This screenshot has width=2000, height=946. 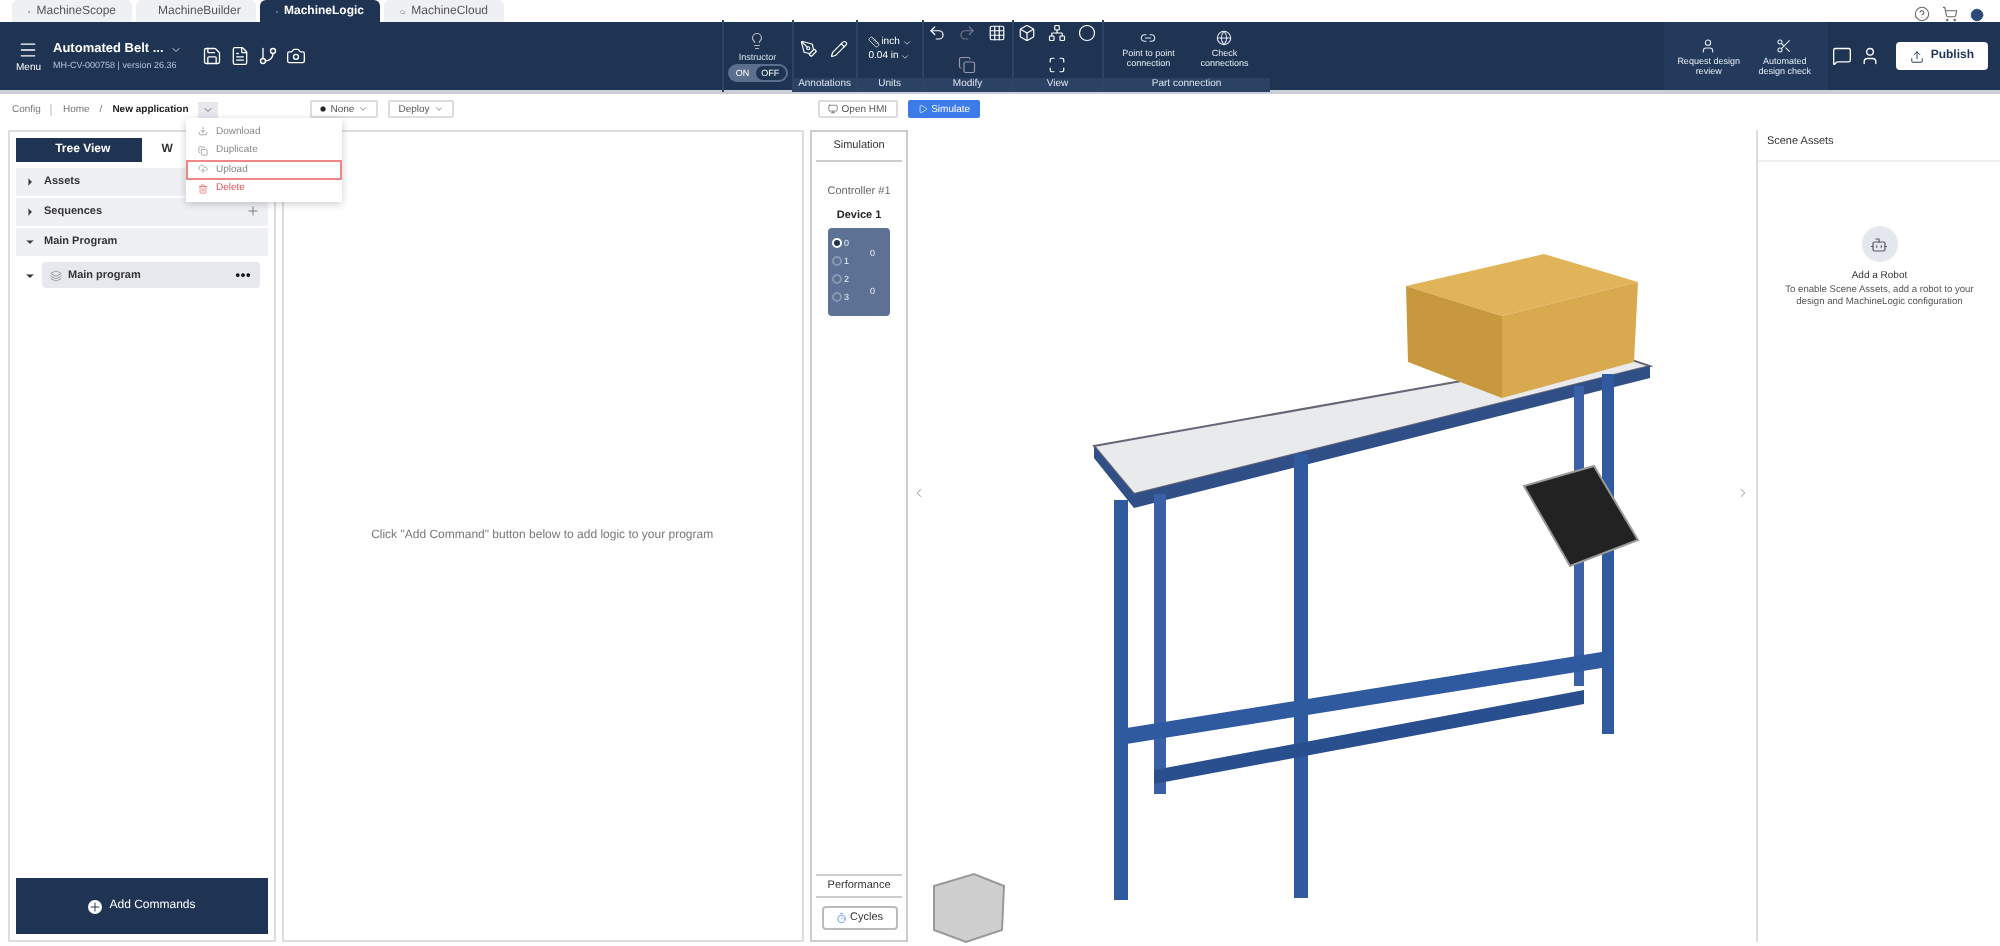 I want to click on comment-icon, so click(x=1842, y=56).